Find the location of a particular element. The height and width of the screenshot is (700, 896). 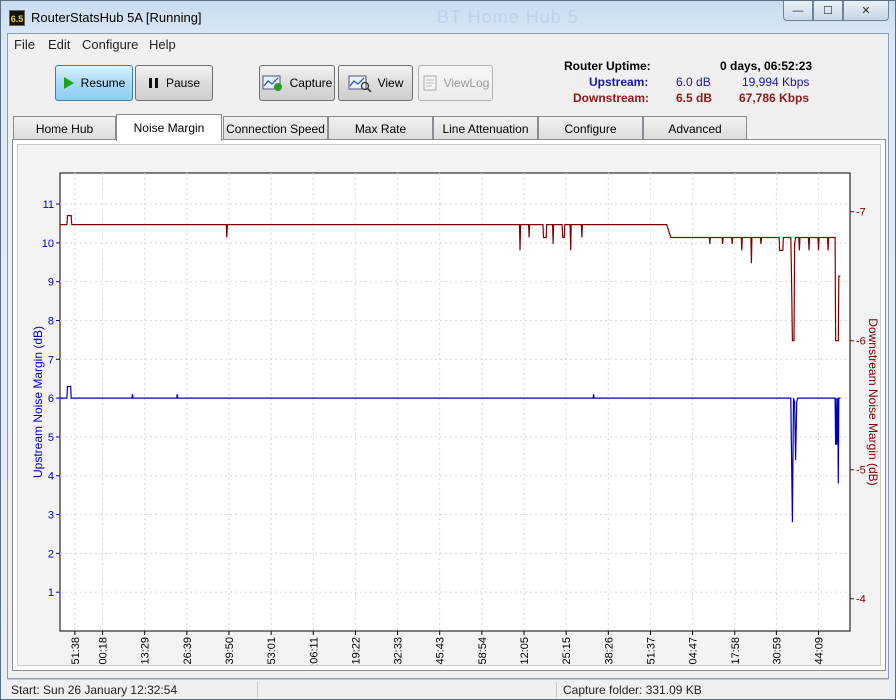

resume-button: Resume is located at coordinates (94, 83).